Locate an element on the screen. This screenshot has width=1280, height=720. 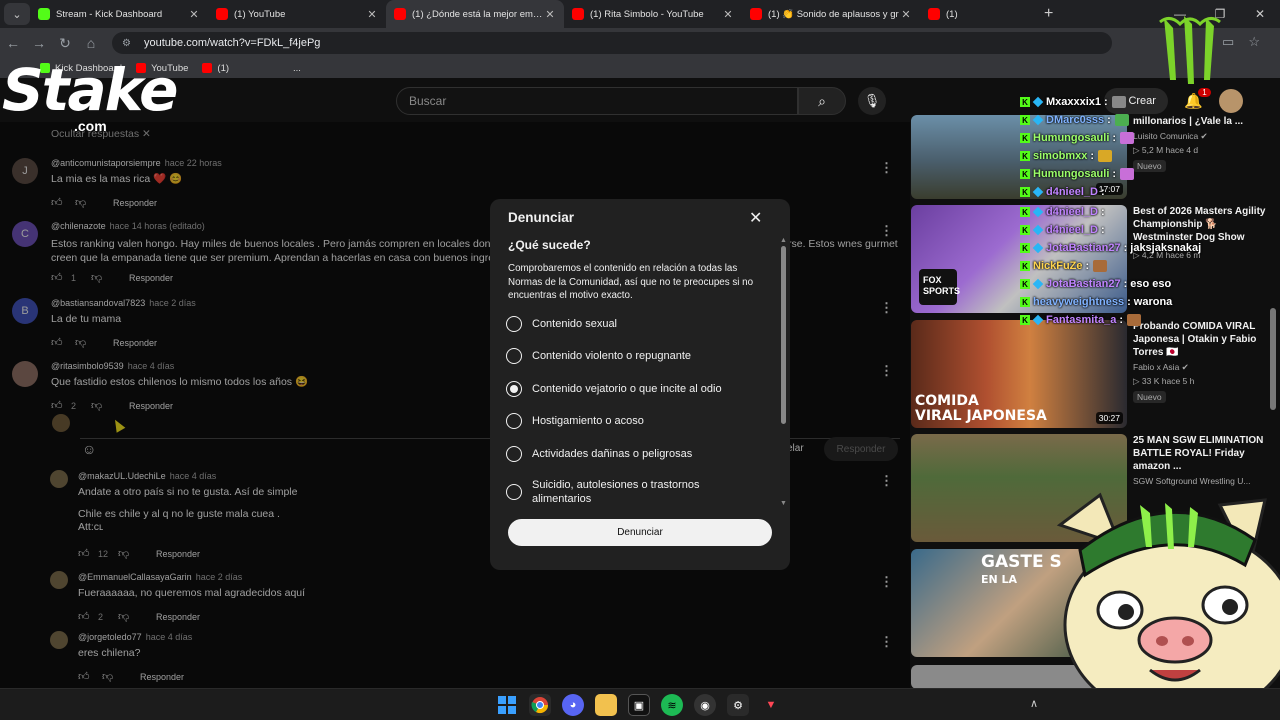
chat-message: K NickFuZe: is located at coordinates (1064, 266).